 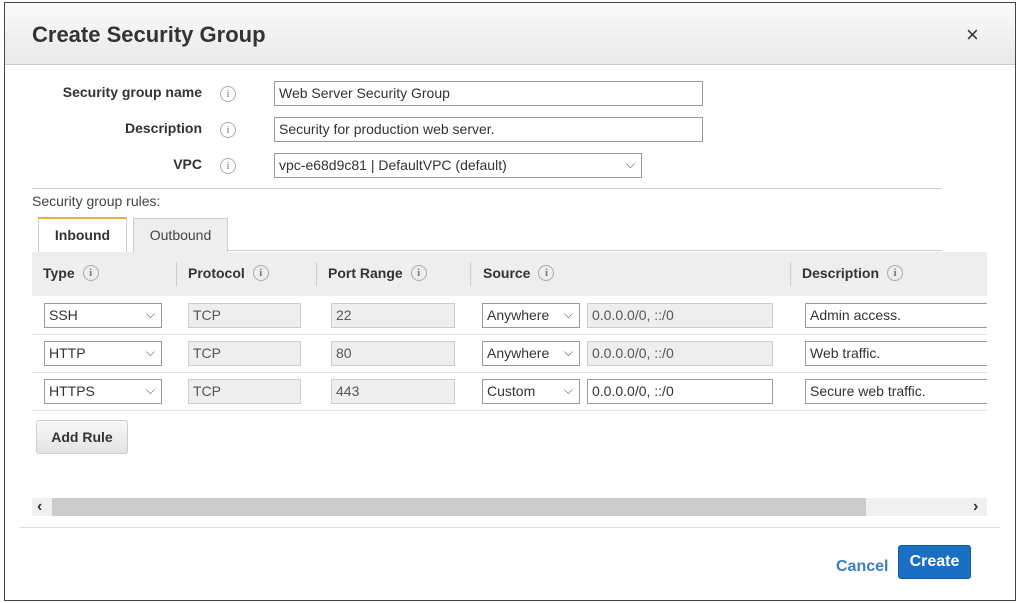 I want to click on rule-description-input: Admin access., so click(x=896, y=315).